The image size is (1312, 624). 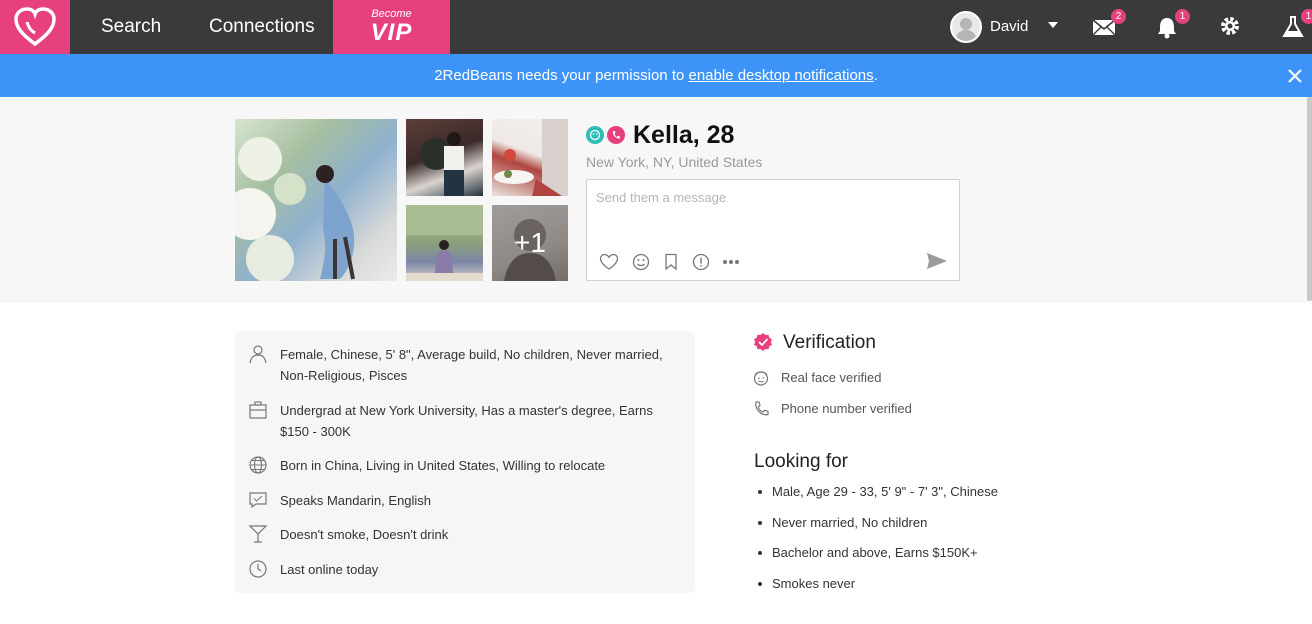 I want to click on vip-label: VIP, so click(x=391, y=32).